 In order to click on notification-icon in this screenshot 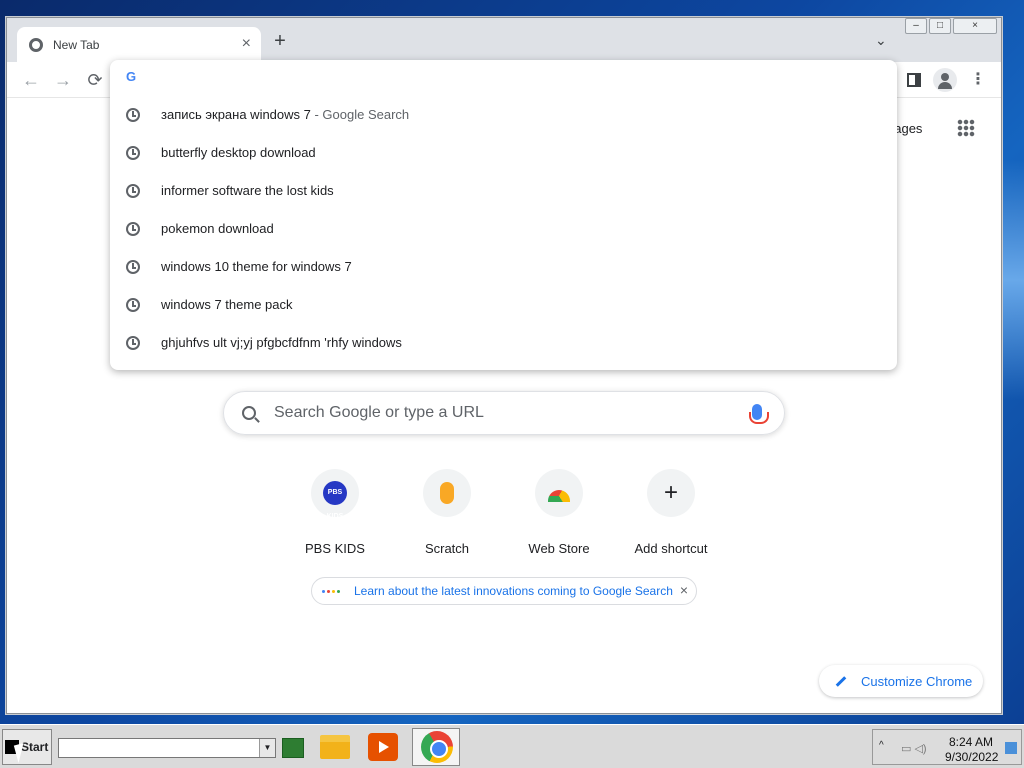, I will do `click(1011, 748)`.